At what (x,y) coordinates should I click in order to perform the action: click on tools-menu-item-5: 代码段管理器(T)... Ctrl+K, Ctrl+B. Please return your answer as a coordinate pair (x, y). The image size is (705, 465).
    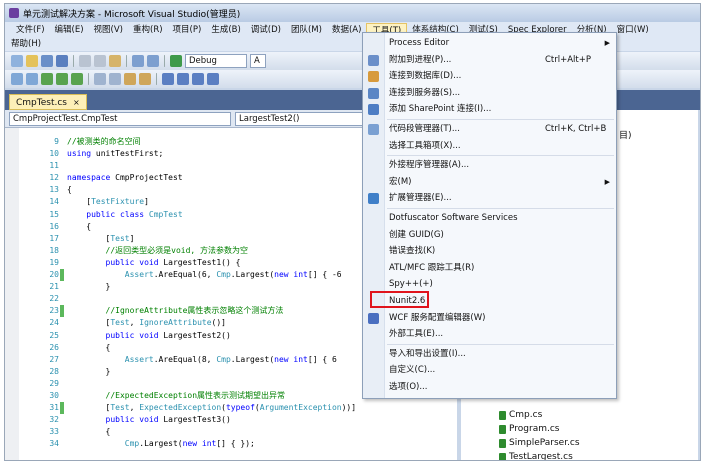
    Looking at the image, I should click on (489, 129).